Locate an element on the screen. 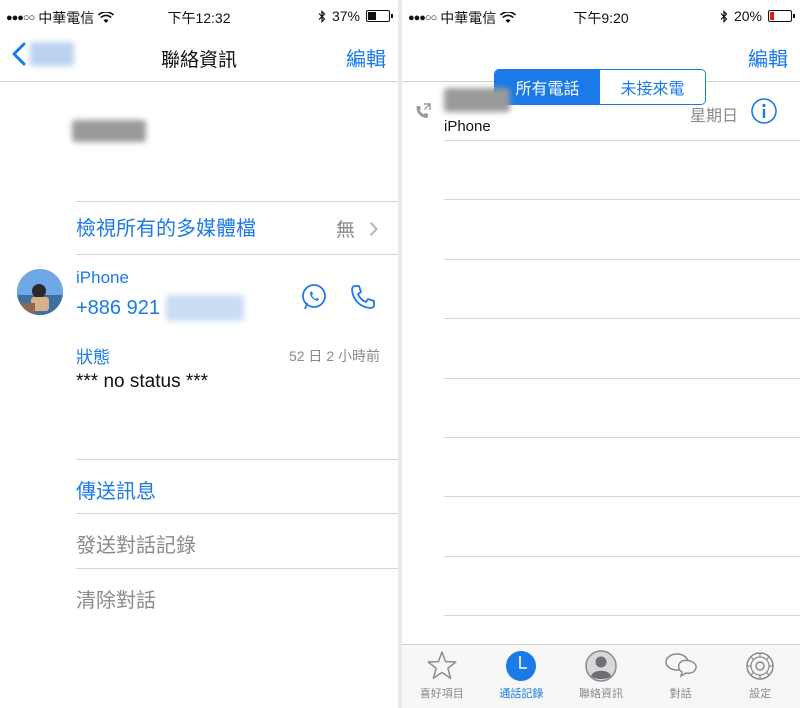 The image size is (800, 708). chevron-right-icon is located at coordinates (373, 228).